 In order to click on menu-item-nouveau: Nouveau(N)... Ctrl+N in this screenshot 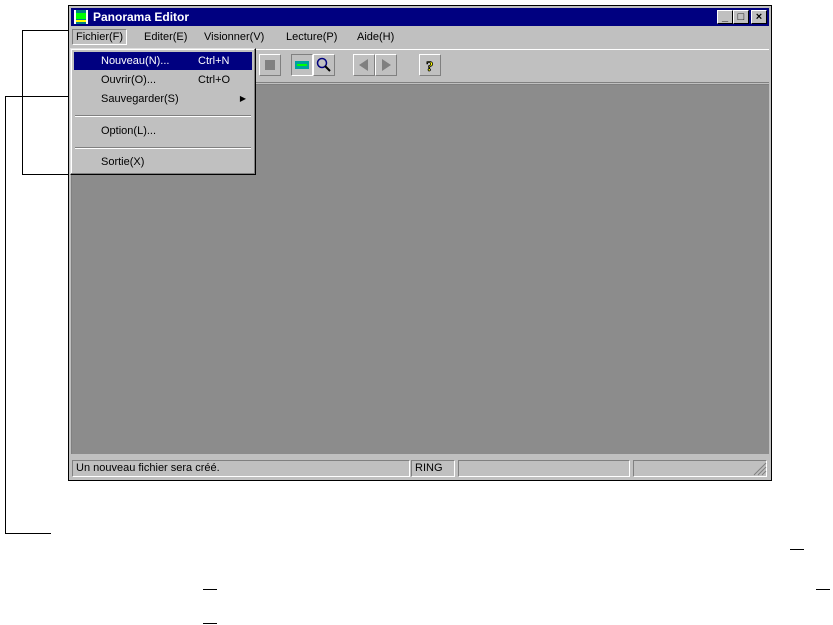, I will do `click(163, 61)`.